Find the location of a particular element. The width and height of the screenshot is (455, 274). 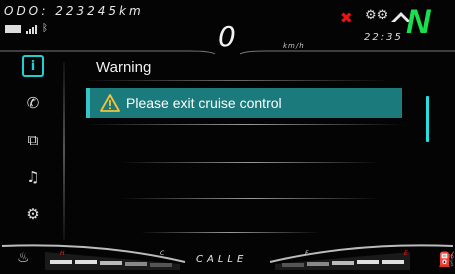

warning-list-item: Please exit cruise control is located at coordinates (244, 103).